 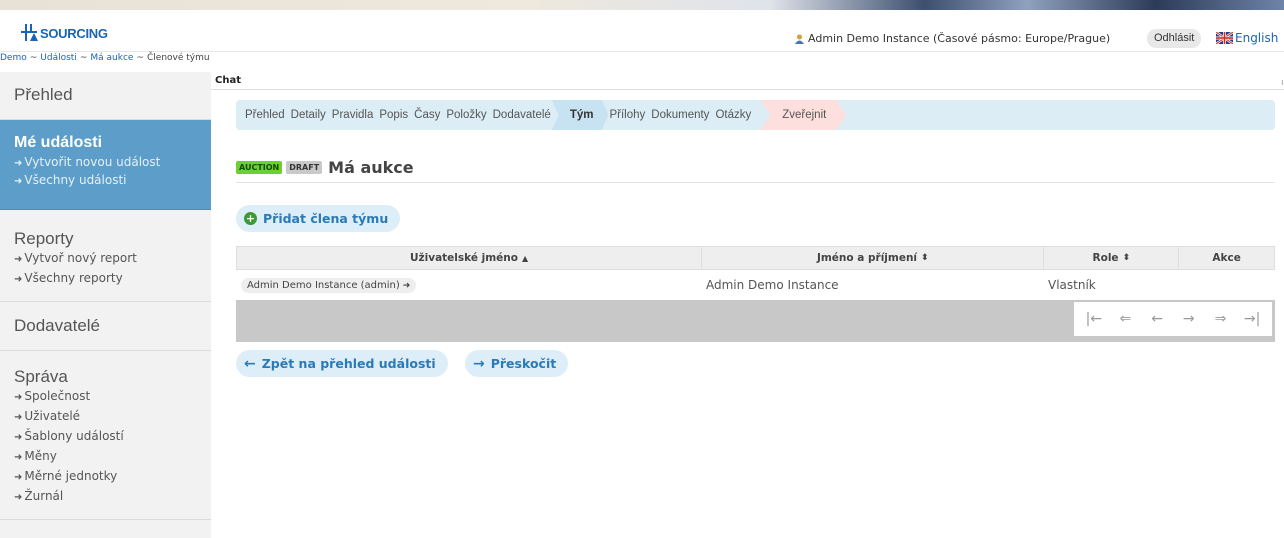 What do you see at coordinates (733, 115) in the screenshot?
I see `step-questions: Otázky` at bounding box center [733, 115].